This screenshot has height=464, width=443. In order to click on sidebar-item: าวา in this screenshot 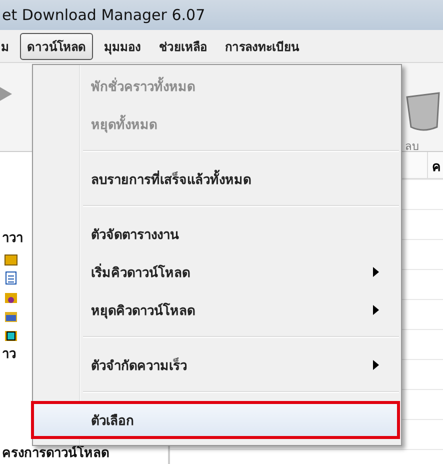, I will do `click(12, 239)`.